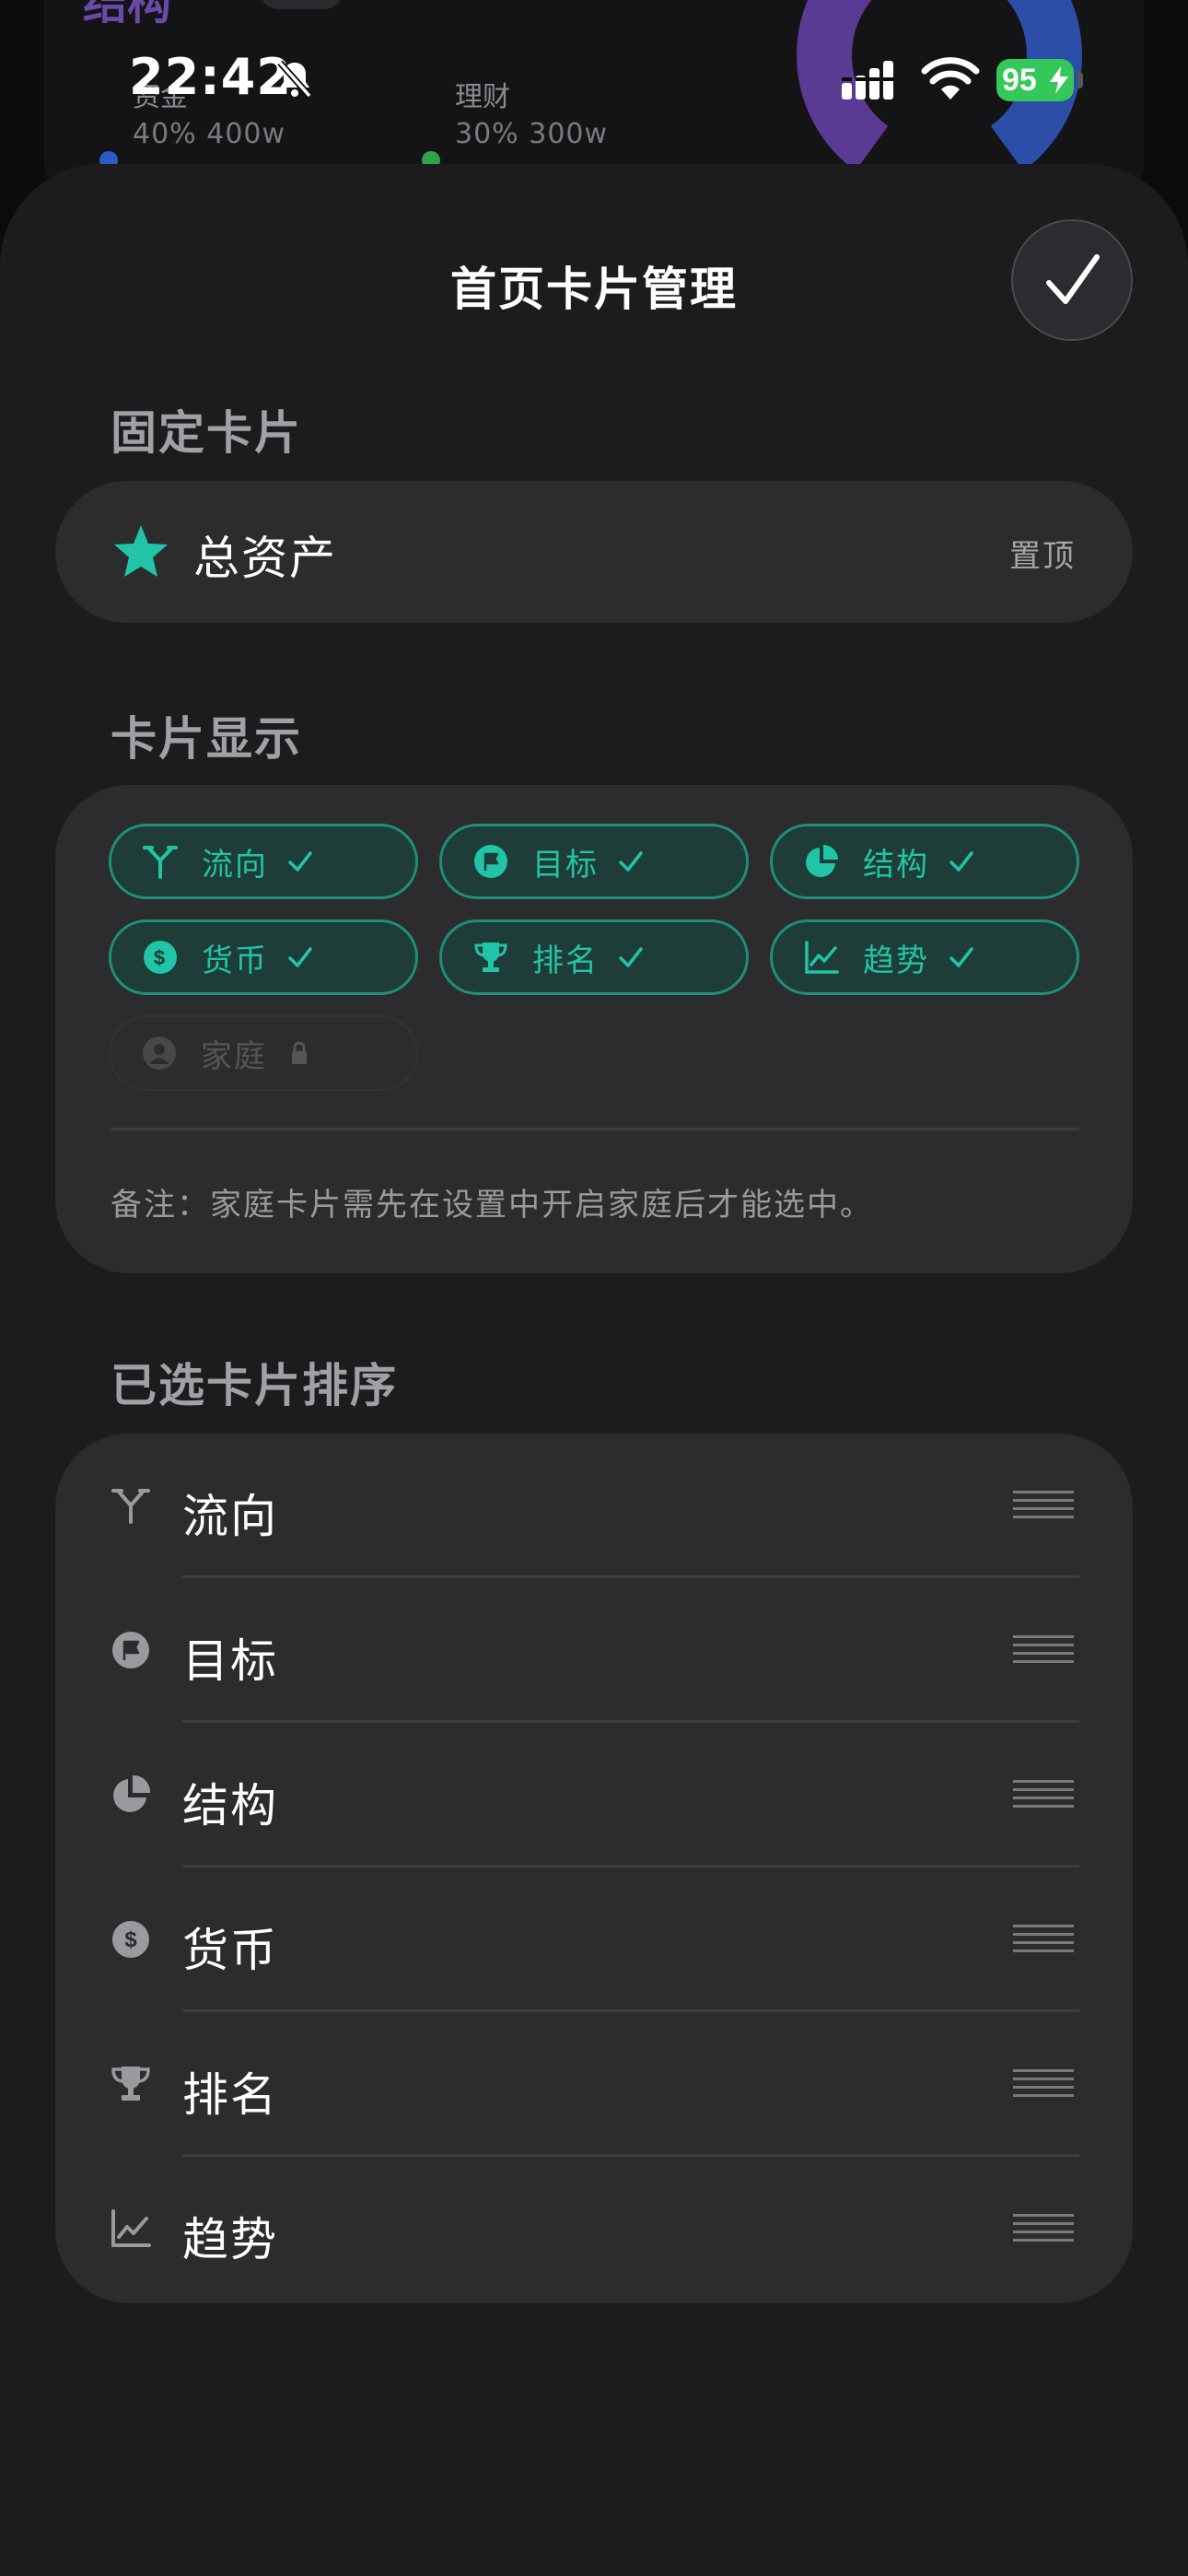  I want to click on chip-ranking: 排名, so click(594, 957).